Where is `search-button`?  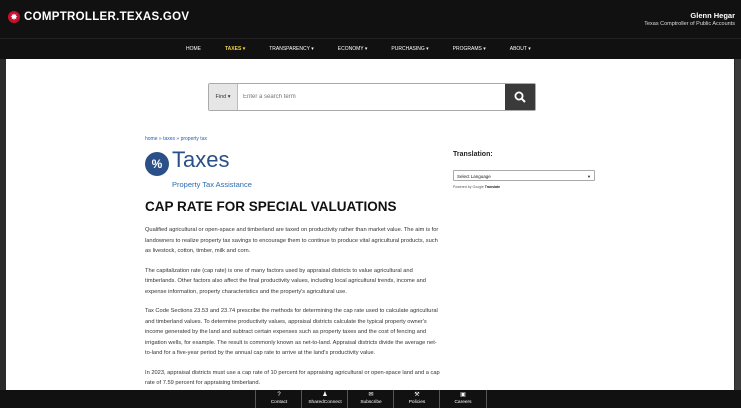 search-button is located at coordinates (520, 97).